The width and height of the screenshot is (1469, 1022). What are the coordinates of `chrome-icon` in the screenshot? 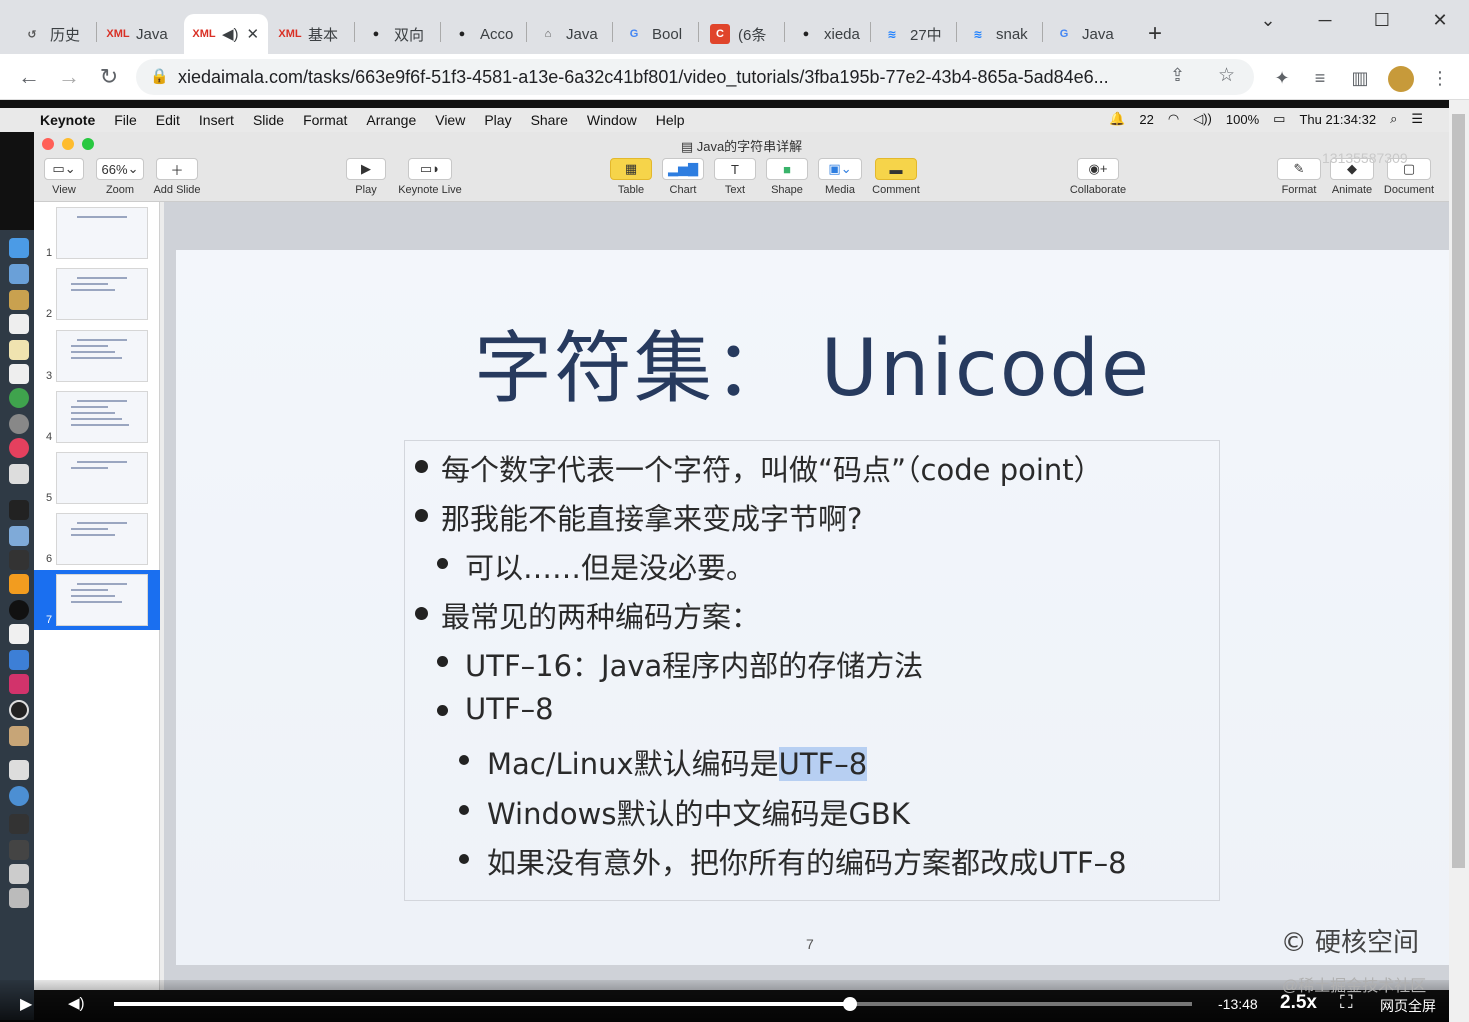 It's located at (19, 398).